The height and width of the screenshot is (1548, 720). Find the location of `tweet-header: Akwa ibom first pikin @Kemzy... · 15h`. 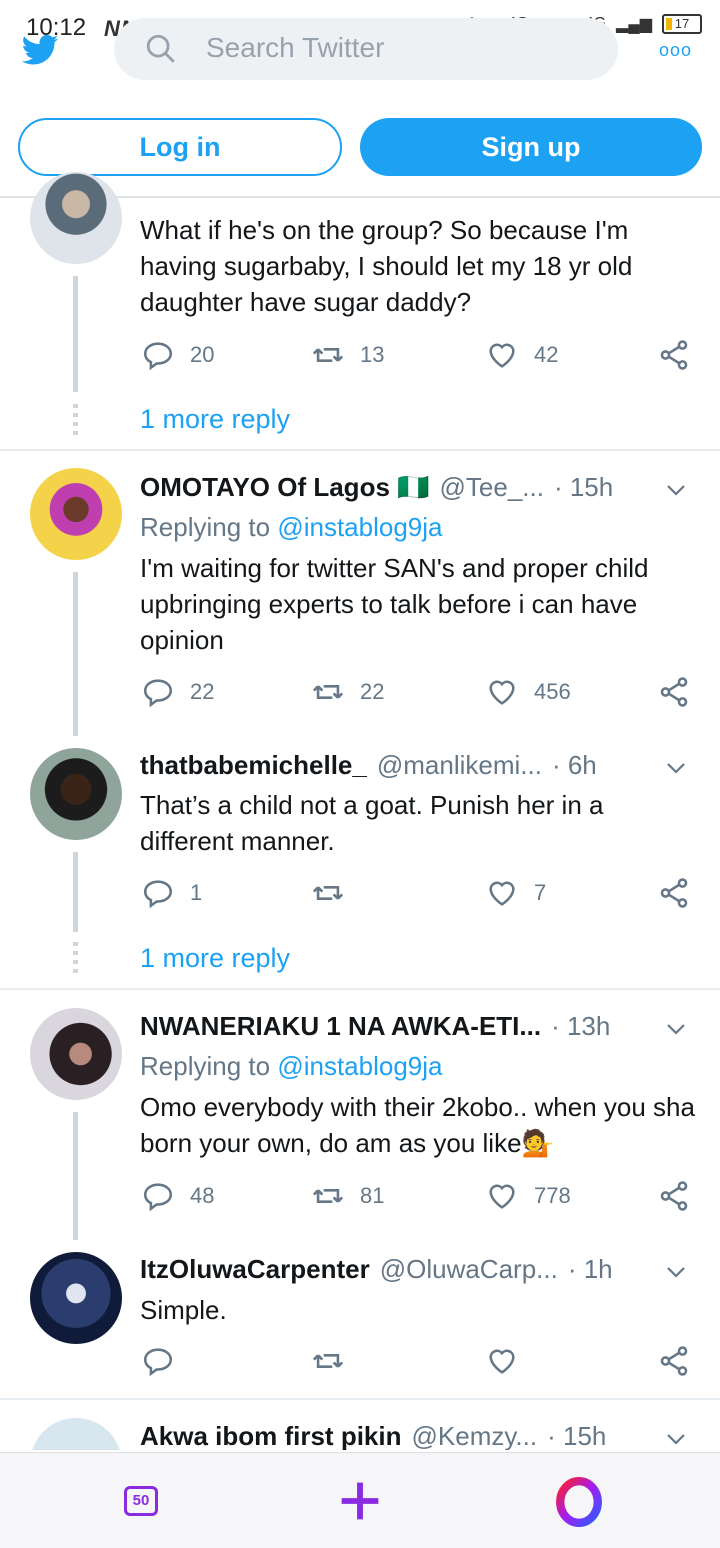

tweet-header: Akwa ibom first pikin @Kemzy... · 15h is located at coordinates (373, 1435).